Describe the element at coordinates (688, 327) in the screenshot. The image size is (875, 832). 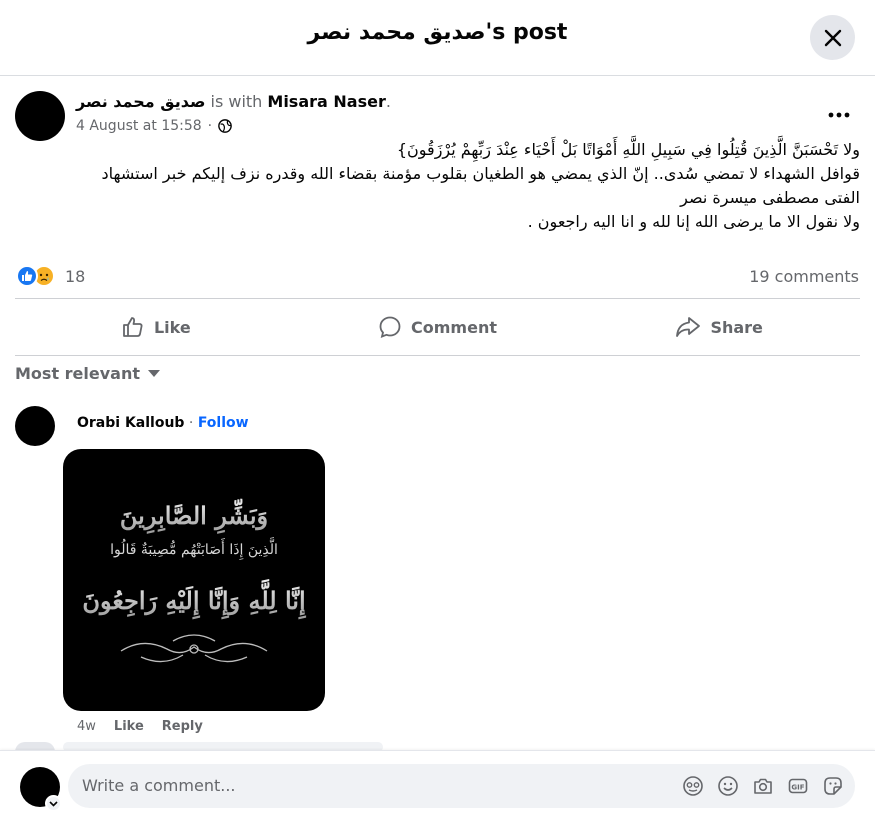
I see `share-arrow-icon` at that location.